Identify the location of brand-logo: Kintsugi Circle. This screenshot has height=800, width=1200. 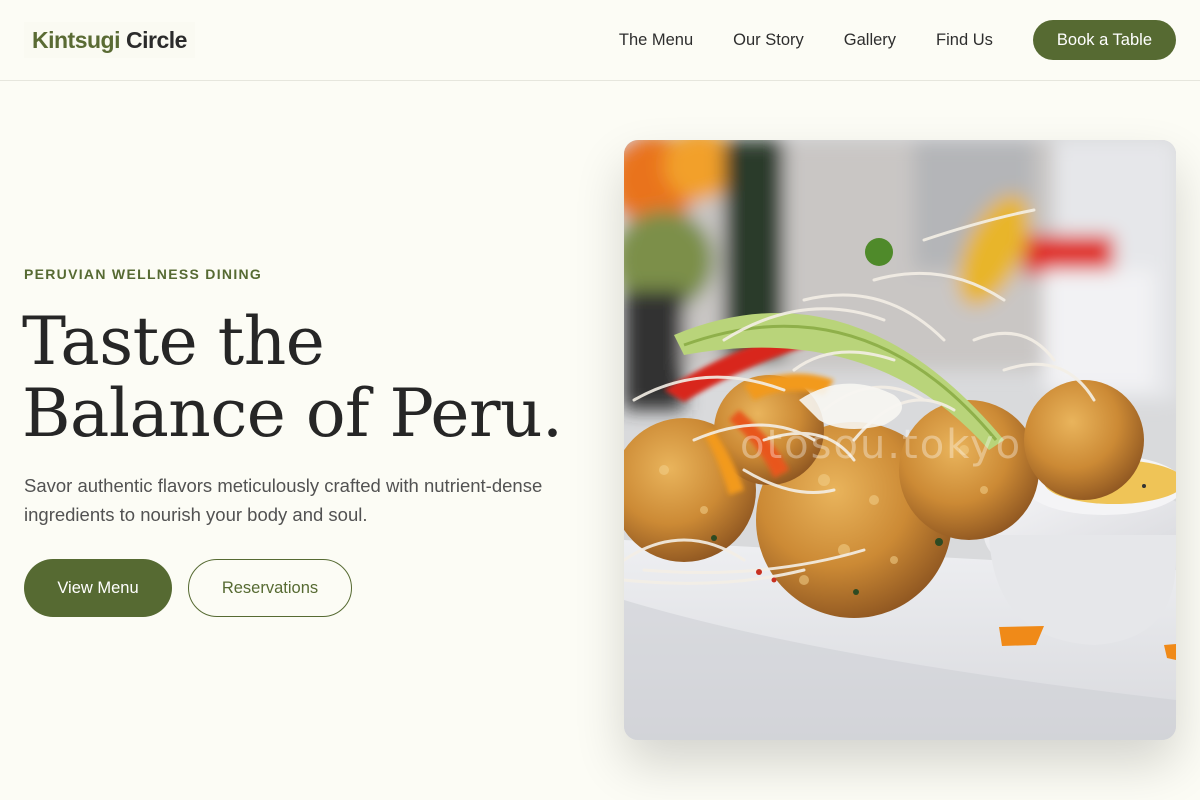
(109, 40).